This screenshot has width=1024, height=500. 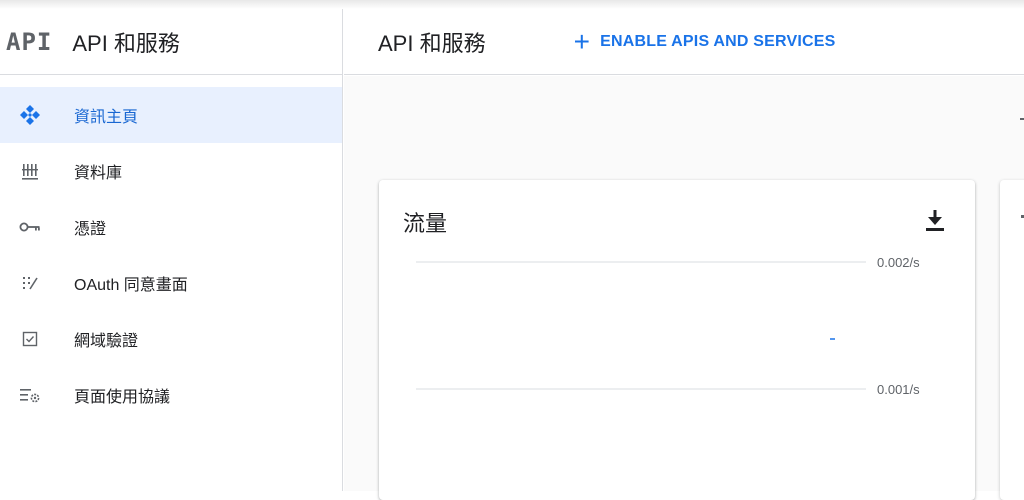 I want to click on sidebar-item-label: 網域驗證, so click(x=106, y=341).